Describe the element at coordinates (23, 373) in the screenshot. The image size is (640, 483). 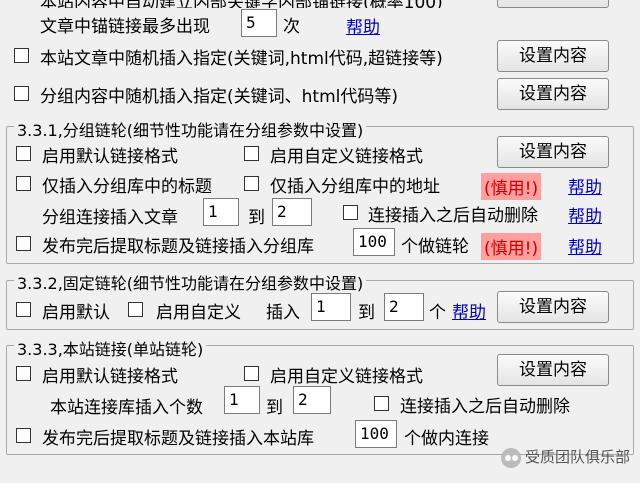
I see `site-default-format-checkbox` at that location.